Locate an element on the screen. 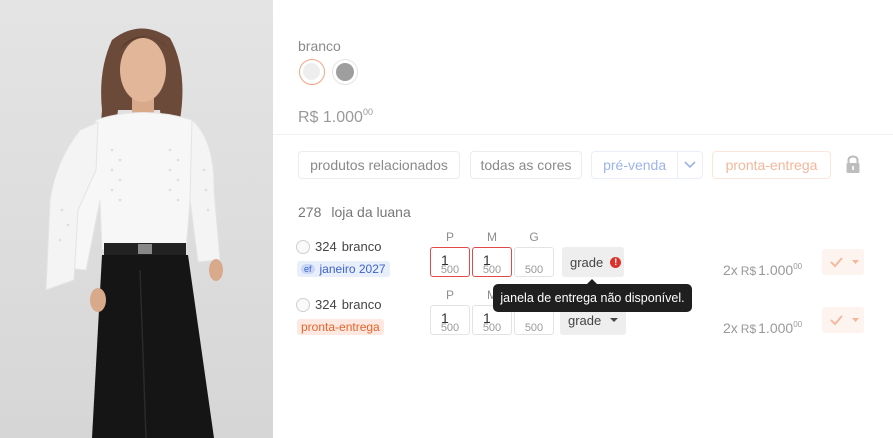 This screenshot has width=893, height=438. qty-input-g: 500 is located at coordinates (534, 262).